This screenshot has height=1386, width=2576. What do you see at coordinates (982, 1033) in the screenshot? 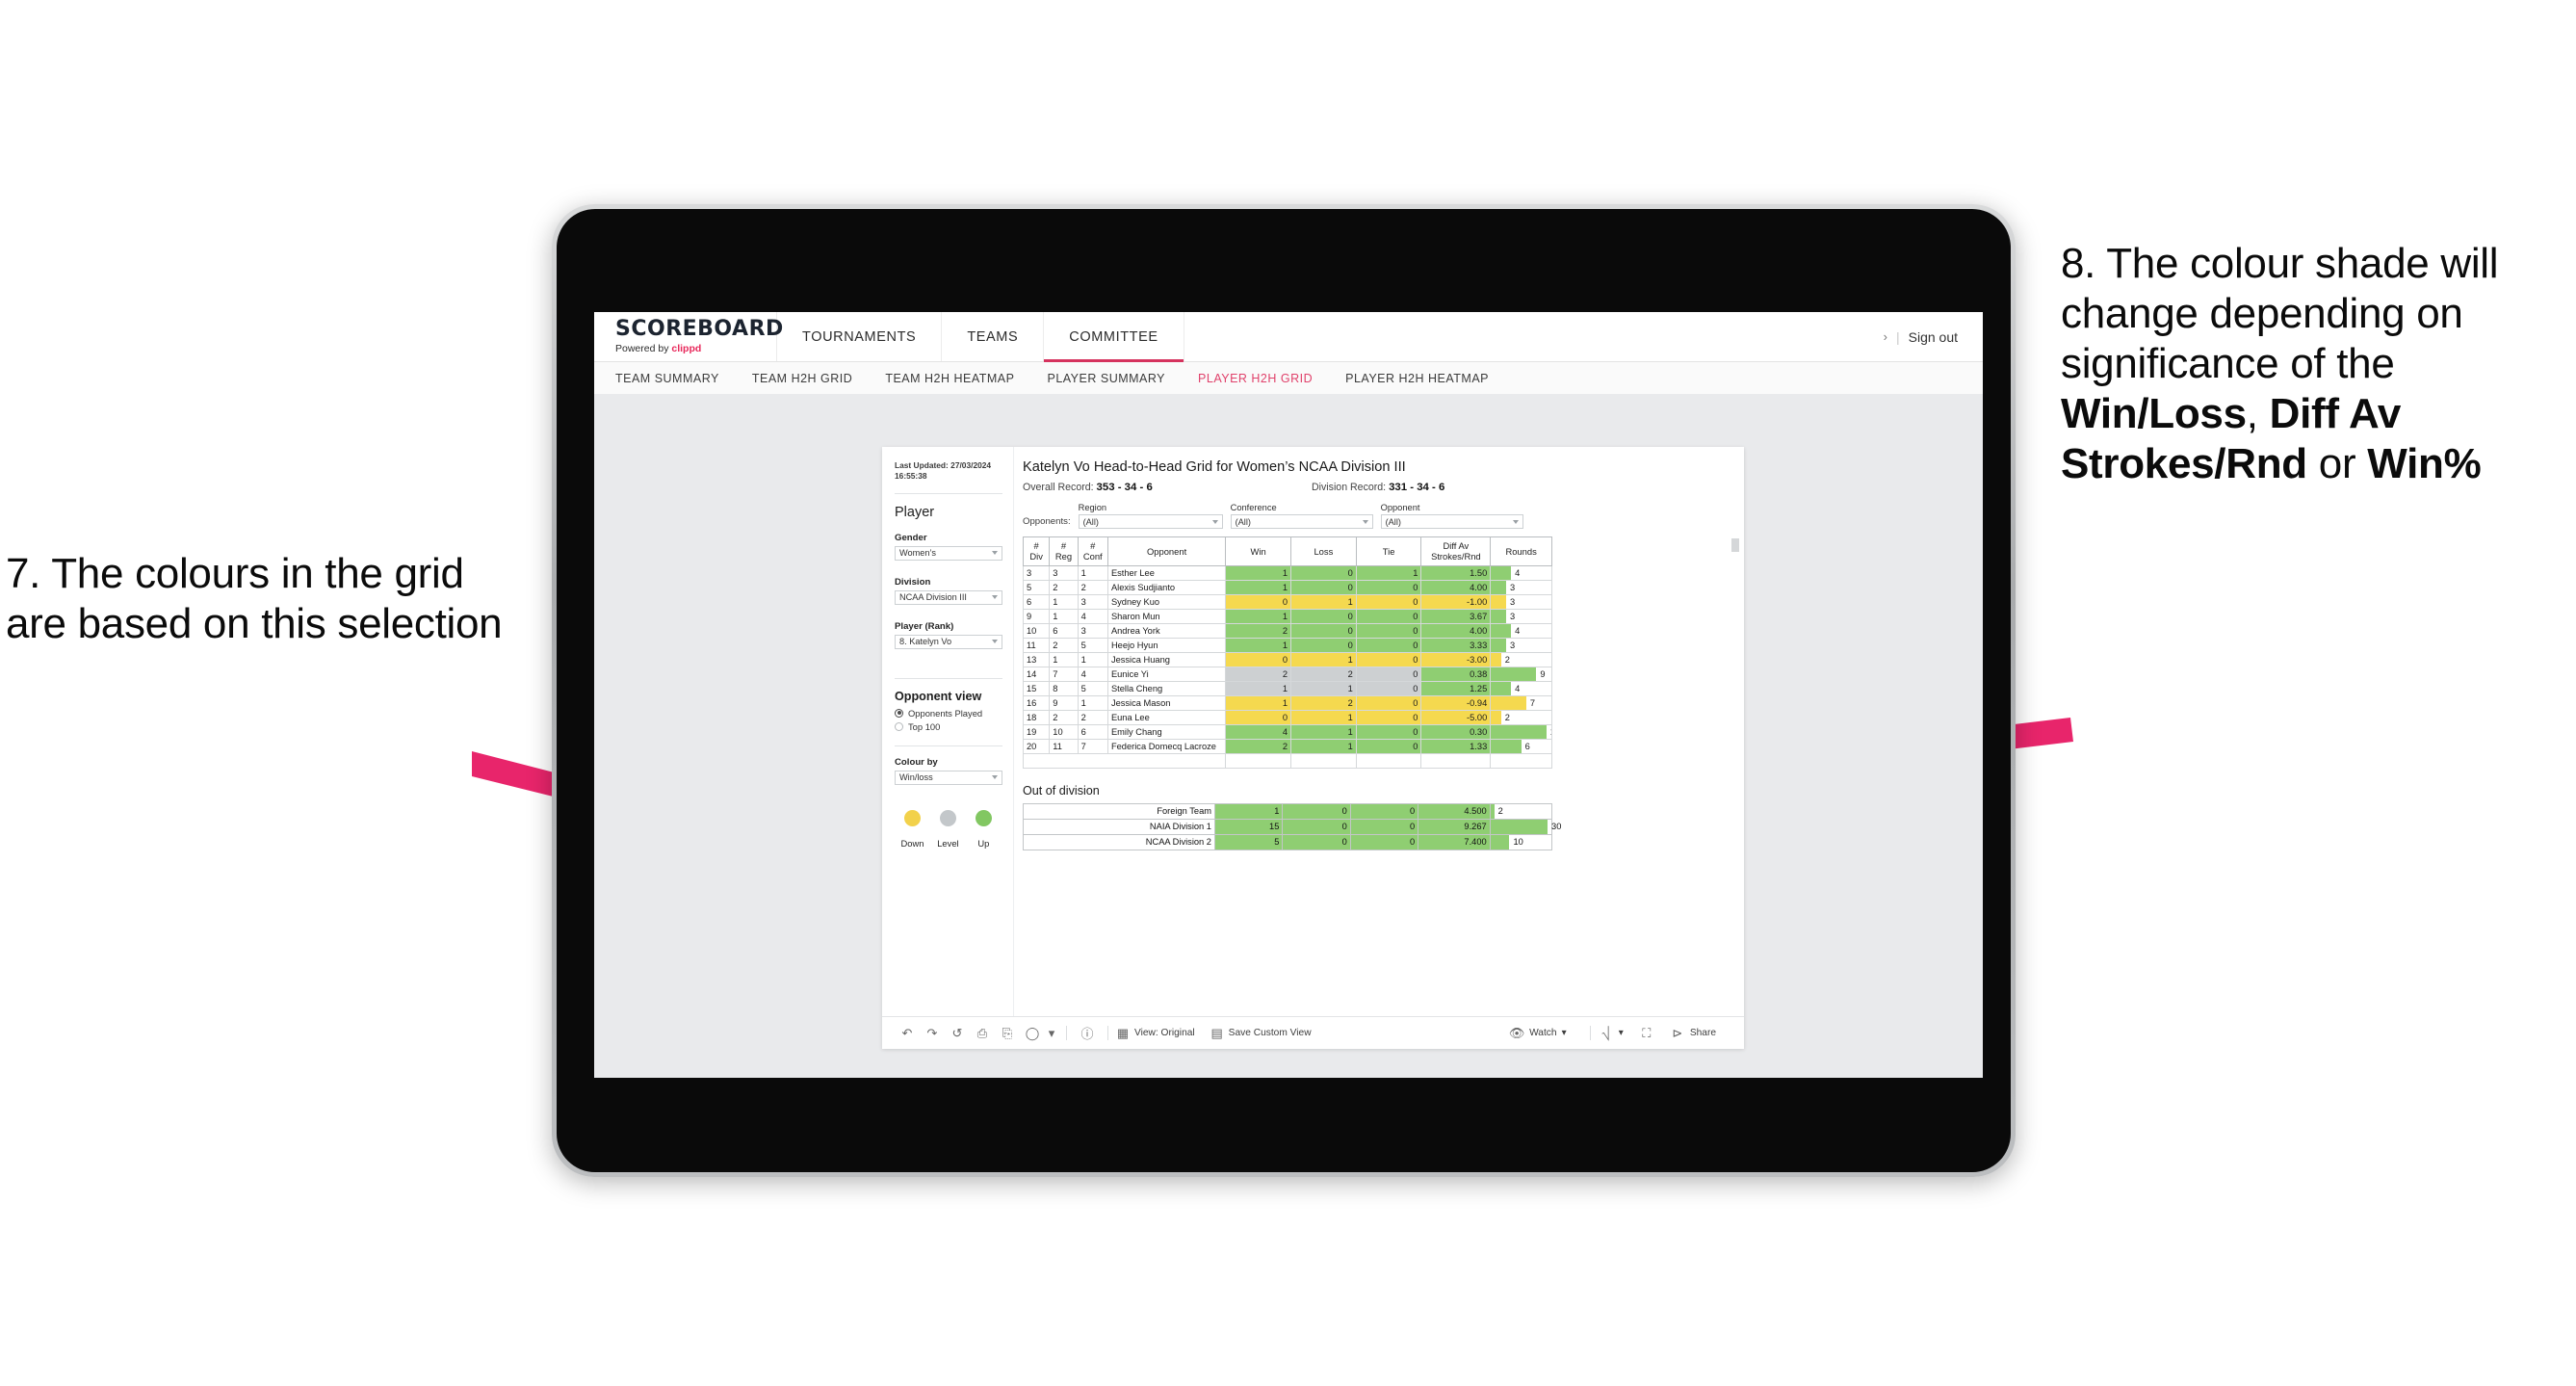
I see `refresh-data-icon: ⎙` at bounding box center [982, 1033].